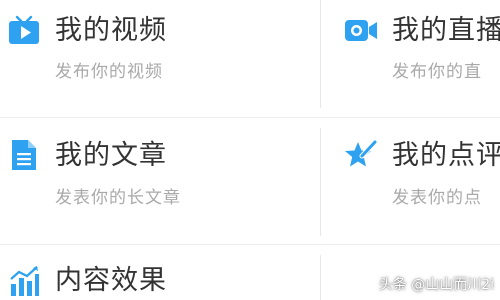  Describe the element at coordinates (411, 58) in the screenshot. I see `menu-item-my-live: 我的直播 发布你的直` at that location.